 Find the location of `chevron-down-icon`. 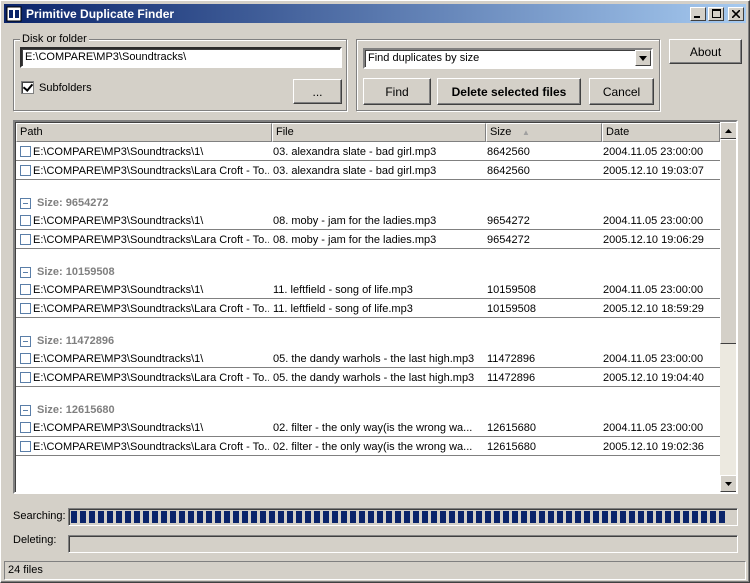

chevron-down-icon is located at coordinates (643, 58).